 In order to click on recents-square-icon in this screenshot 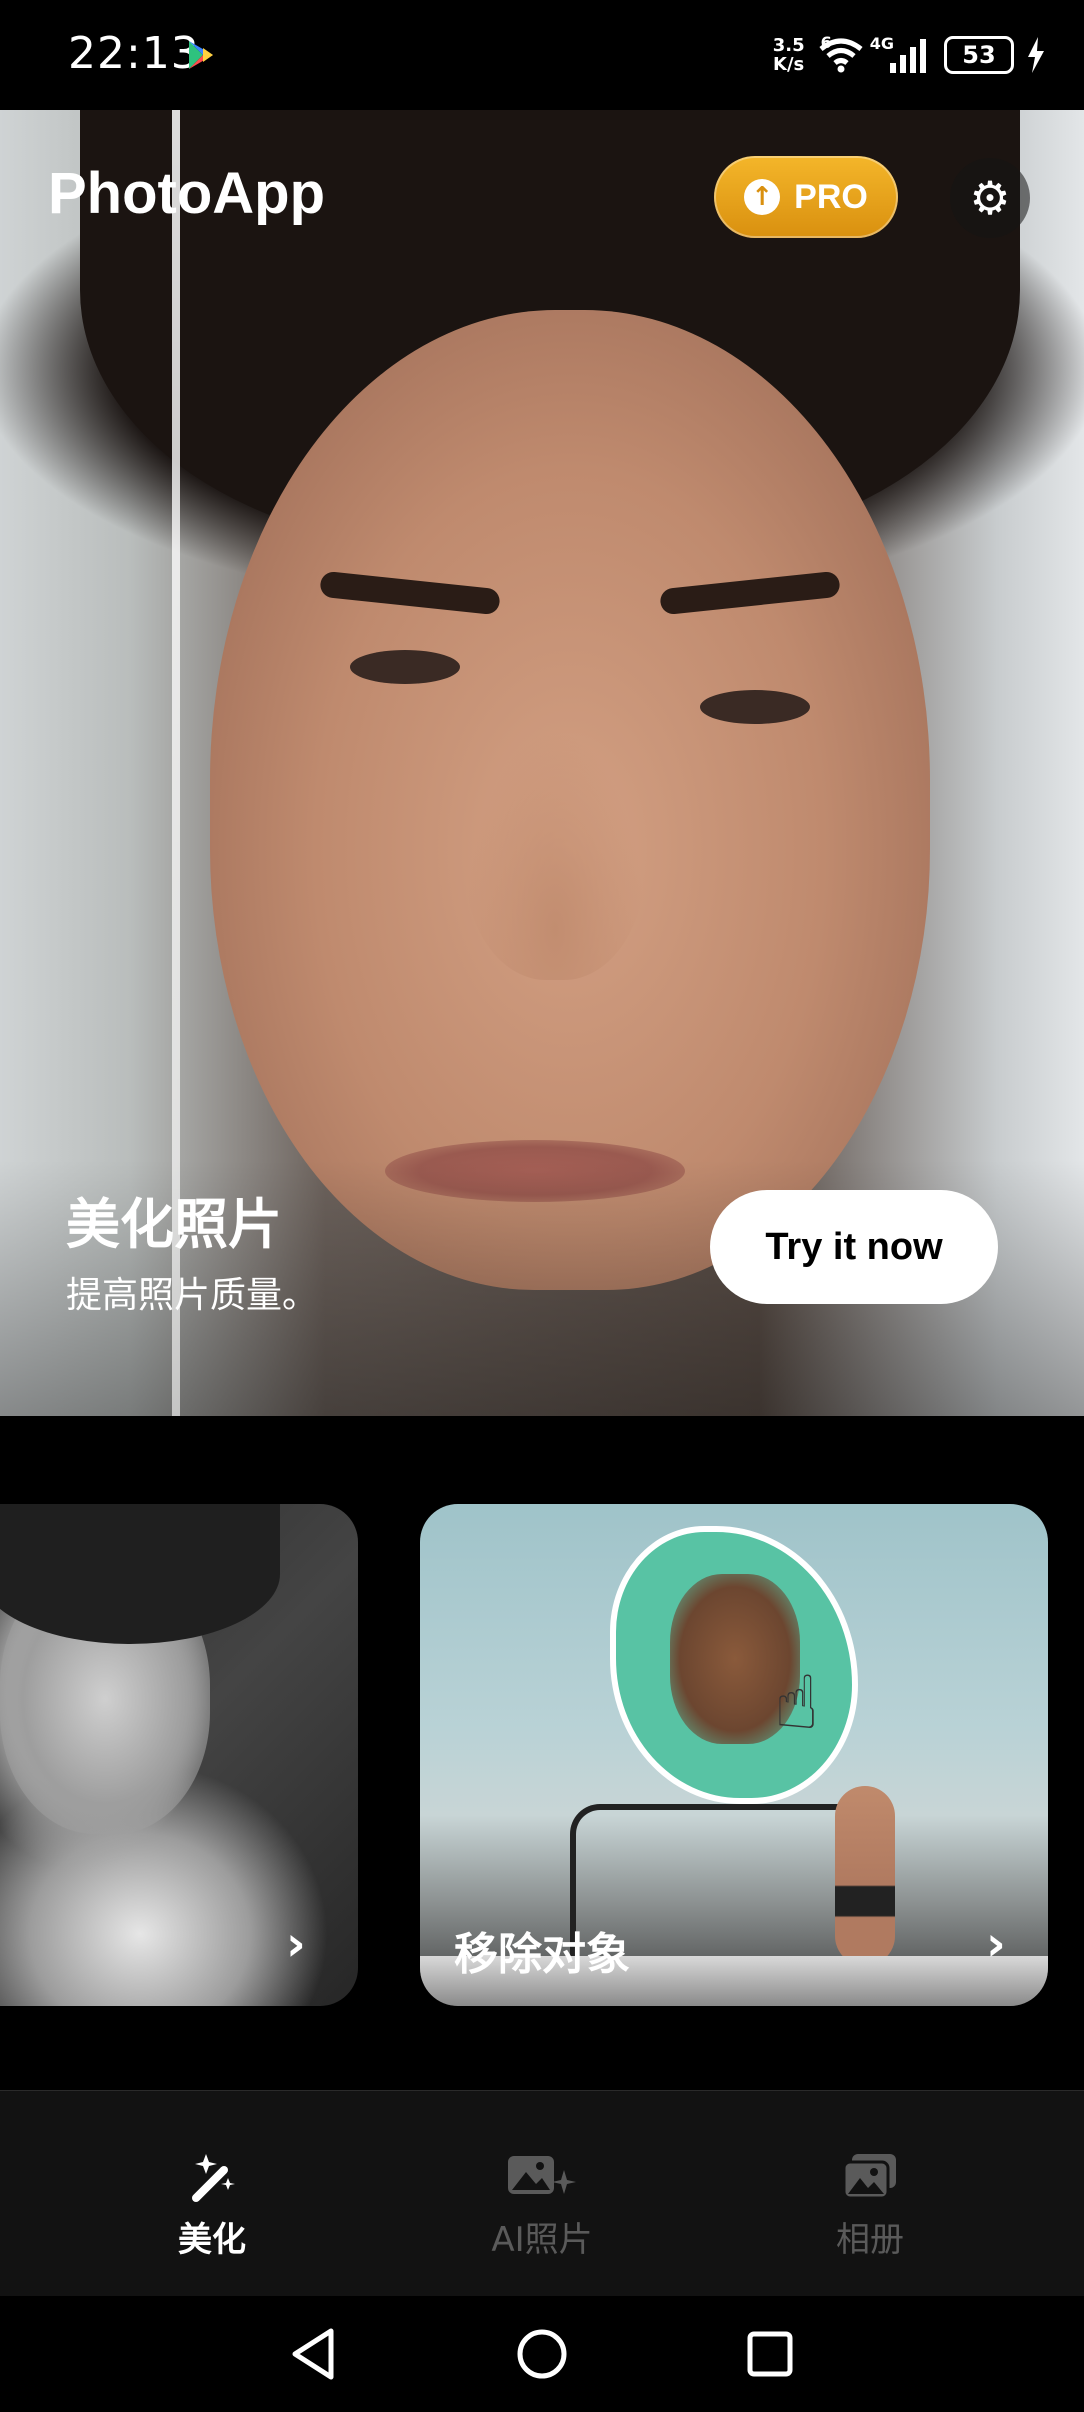, I will do `click(770, 2354)`.